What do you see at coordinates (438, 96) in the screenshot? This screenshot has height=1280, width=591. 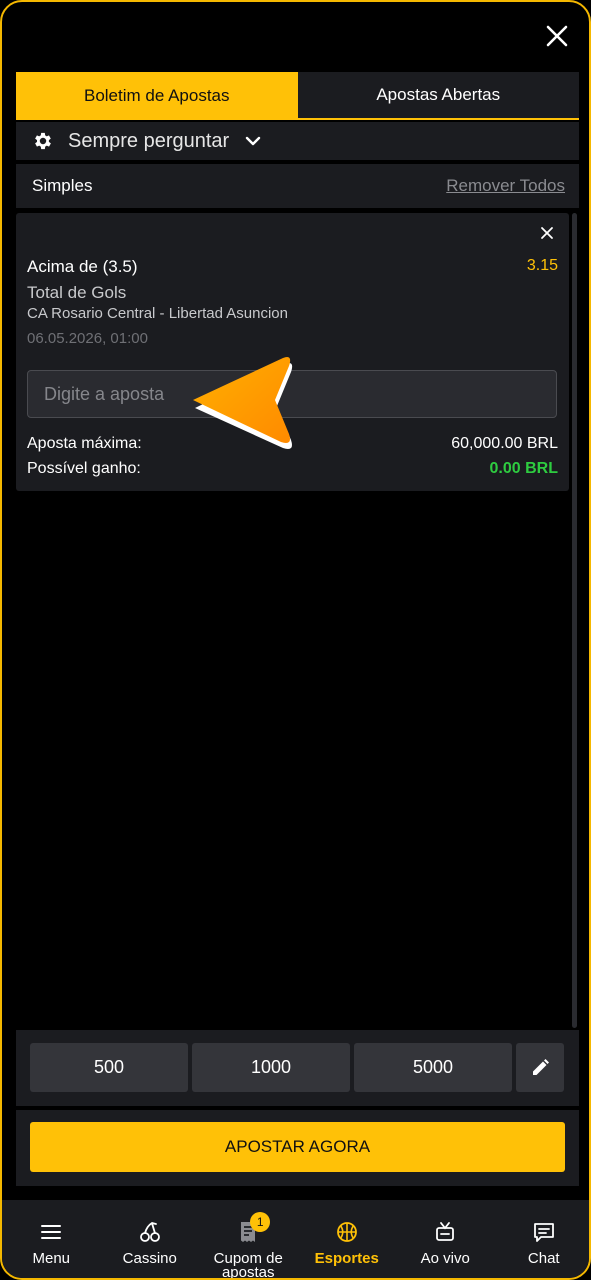 I see `tab-open-bets: Apostas Abertas` at bounding box center [438, 96].